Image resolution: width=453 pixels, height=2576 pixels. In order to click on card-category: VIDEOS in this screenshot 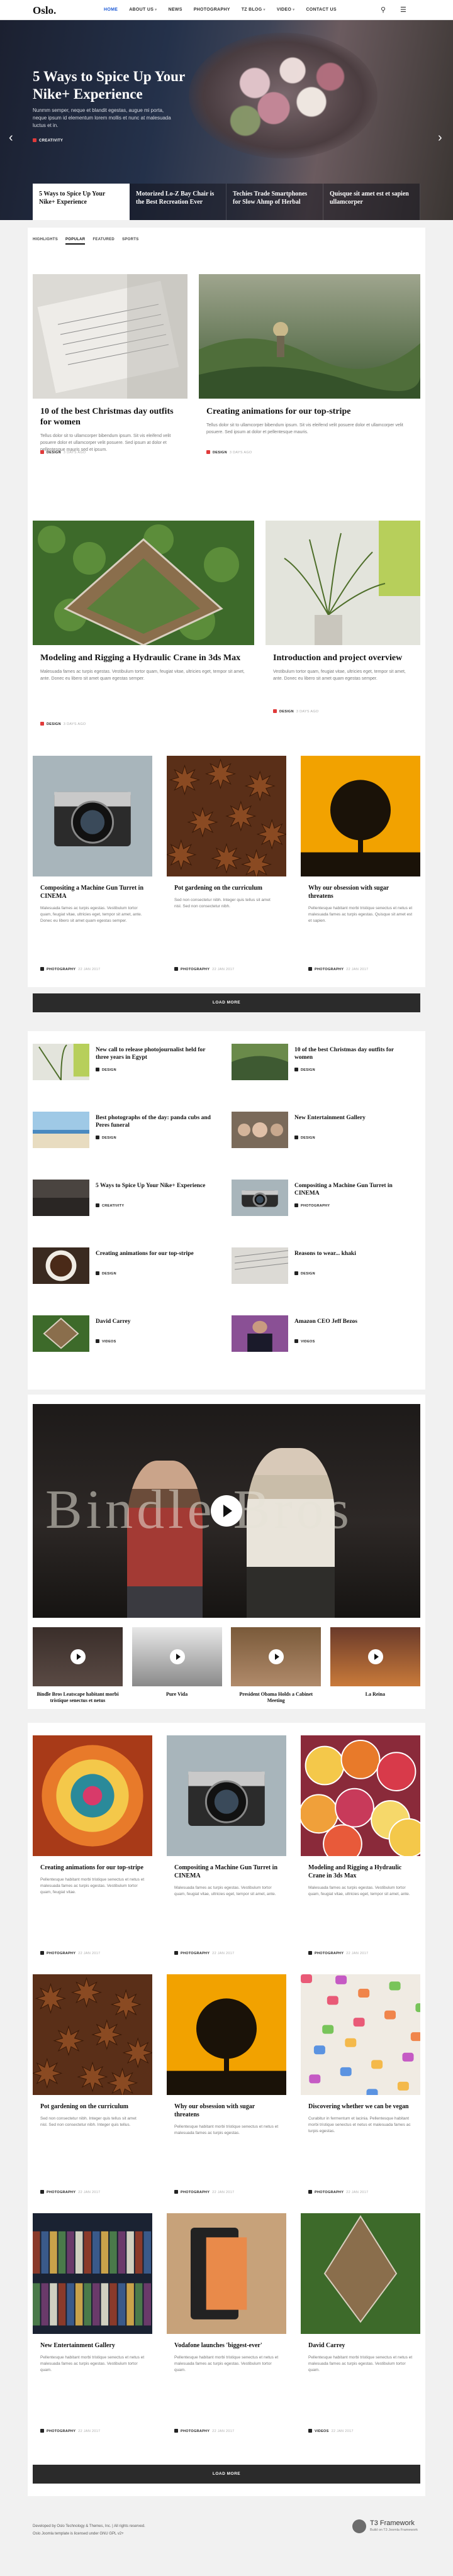, I will do `click(322, 2431)`.